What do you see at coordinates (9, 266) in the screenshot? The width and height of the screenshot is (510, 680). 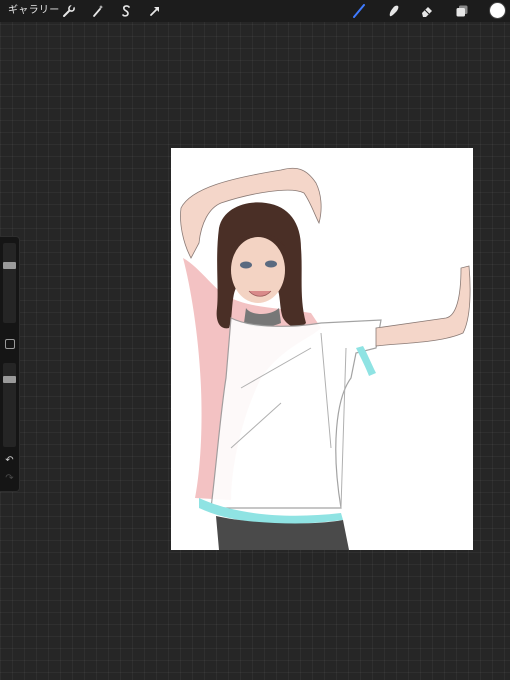 I see `brush-size-handle` at bounding box center [9, 266].